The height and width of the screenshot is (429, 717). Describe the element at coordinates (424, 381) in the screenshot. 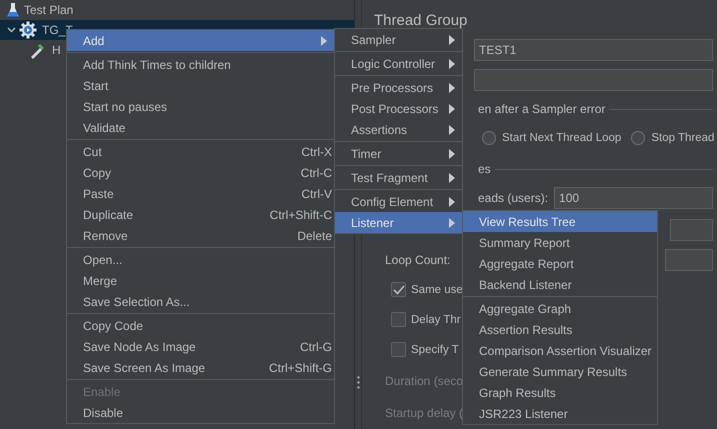

I see `field-label: Duration (seco` at that location.